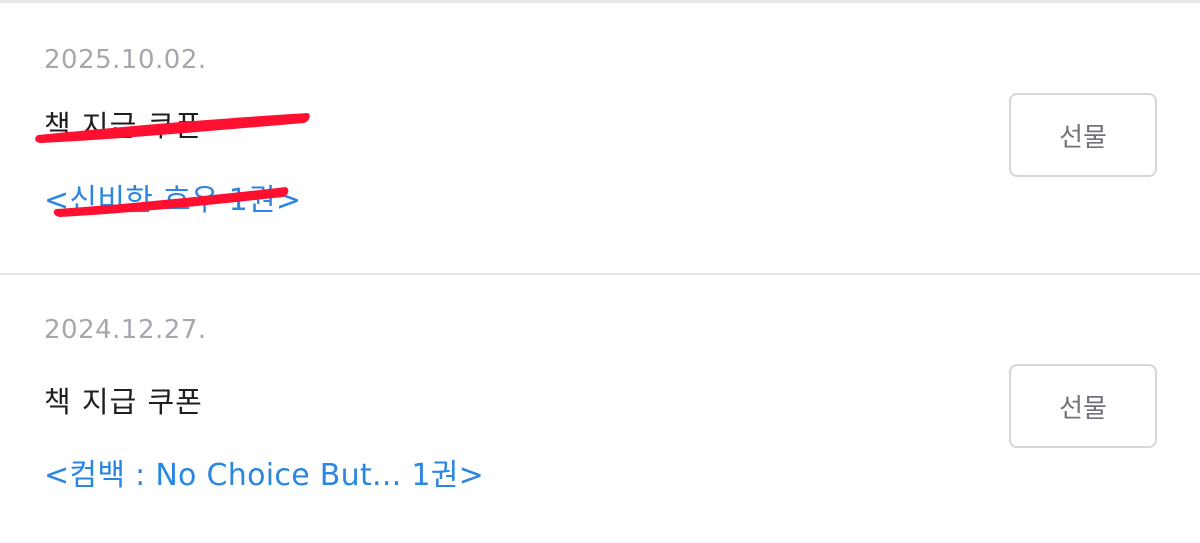 The width and height of the screenshot is (1200, 543). What do you see at coordinates (172, 197) in the screenshot?
I see `book-title-link: <신비한 호우 1권>` at bounding box center [172, 197].